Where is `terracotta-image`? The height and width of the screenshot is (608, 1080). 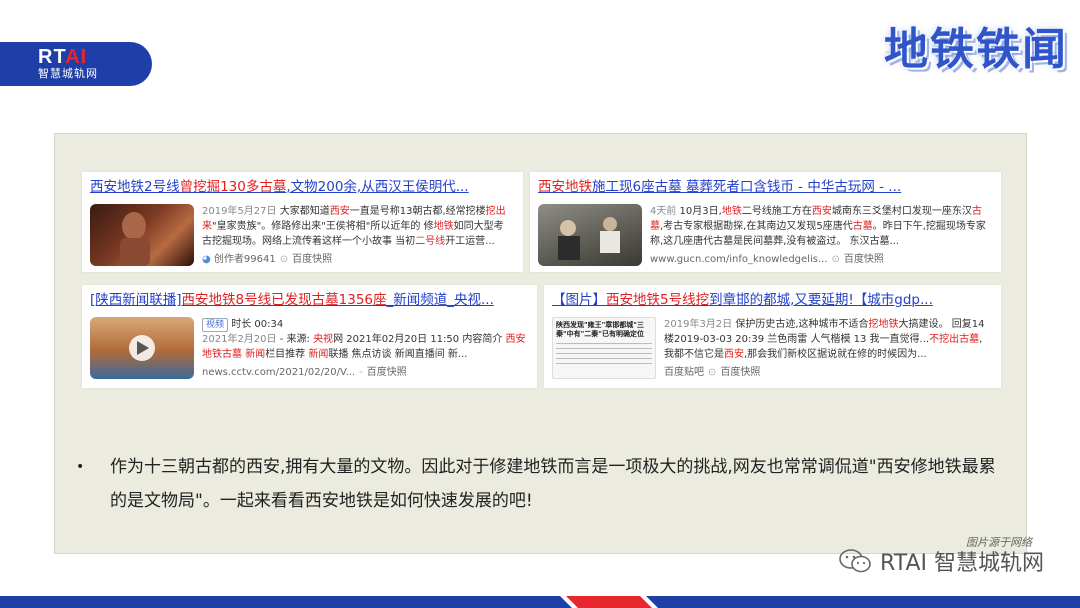 terracotta-image is located at coordinates (135, 239).